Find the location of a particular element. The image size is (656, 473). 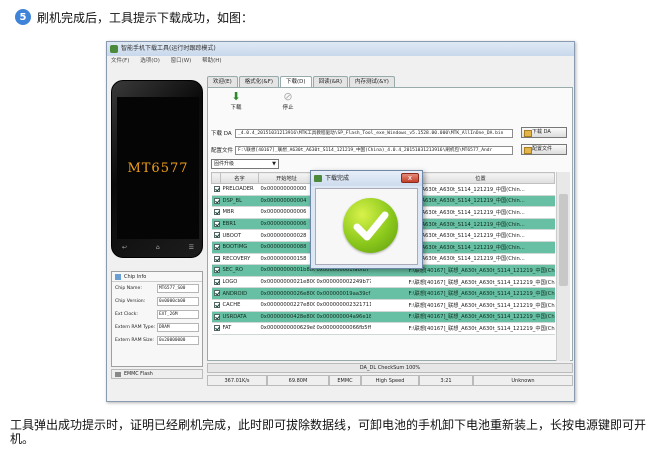

col-check is located at coordinates (216, 178).